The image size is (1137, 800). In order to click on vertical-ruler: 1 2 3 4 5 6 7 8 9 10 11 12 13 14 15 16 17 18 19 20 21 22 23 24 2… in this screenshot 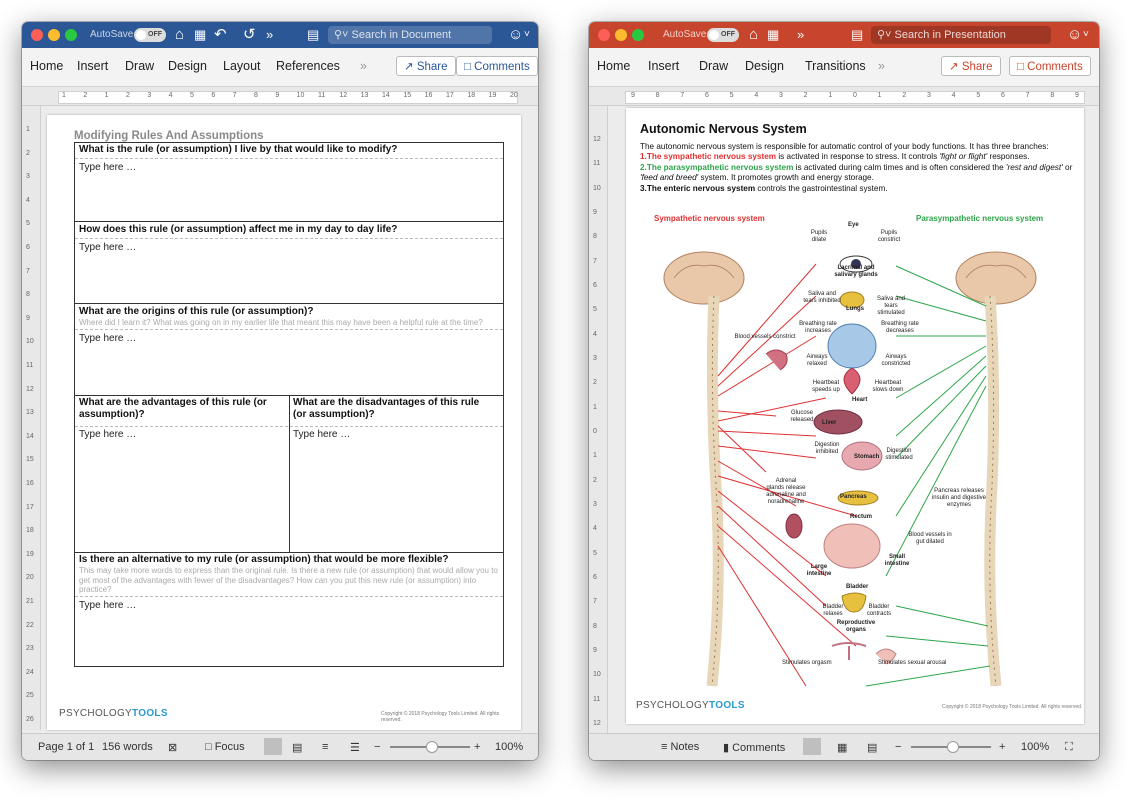, I will do `click(31, 418)`.